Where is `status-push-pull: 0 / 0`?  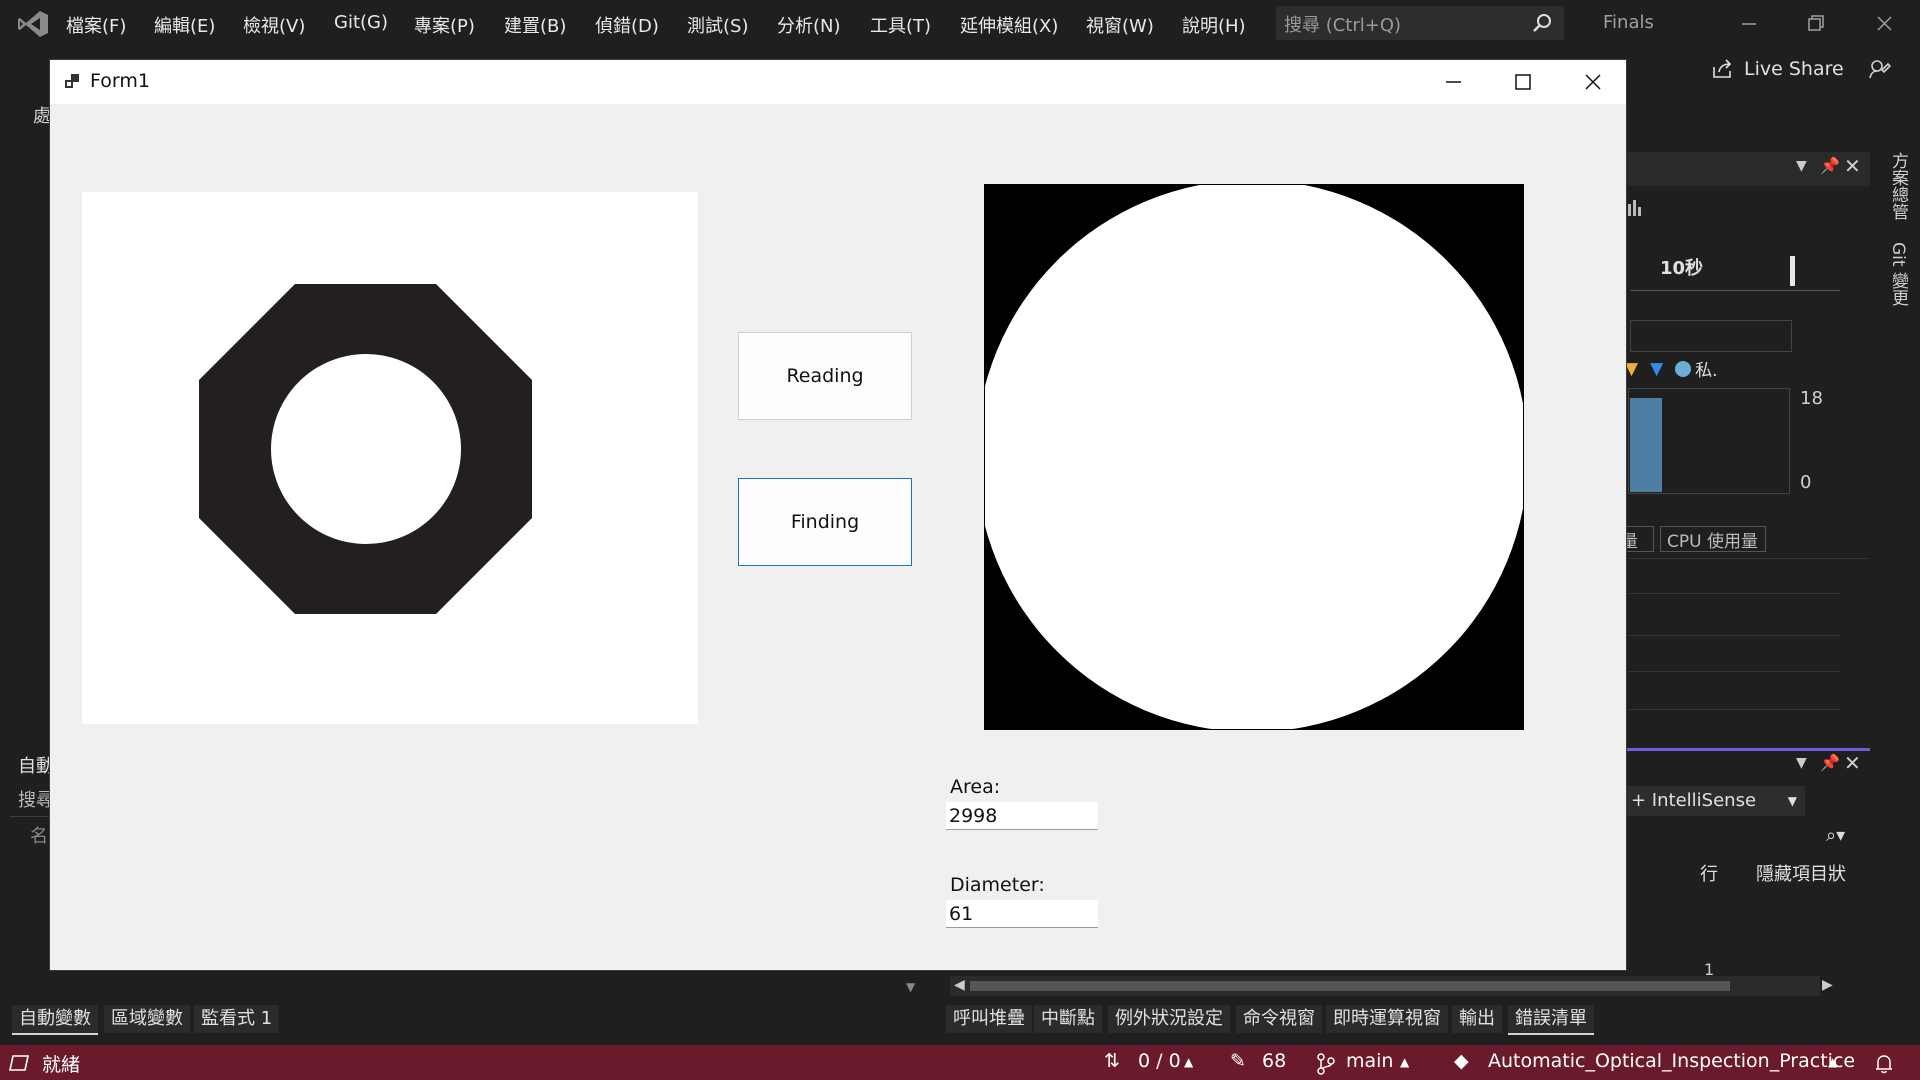 status-push-pull: 0 / 0 is located at coordinates (1159, 1061).